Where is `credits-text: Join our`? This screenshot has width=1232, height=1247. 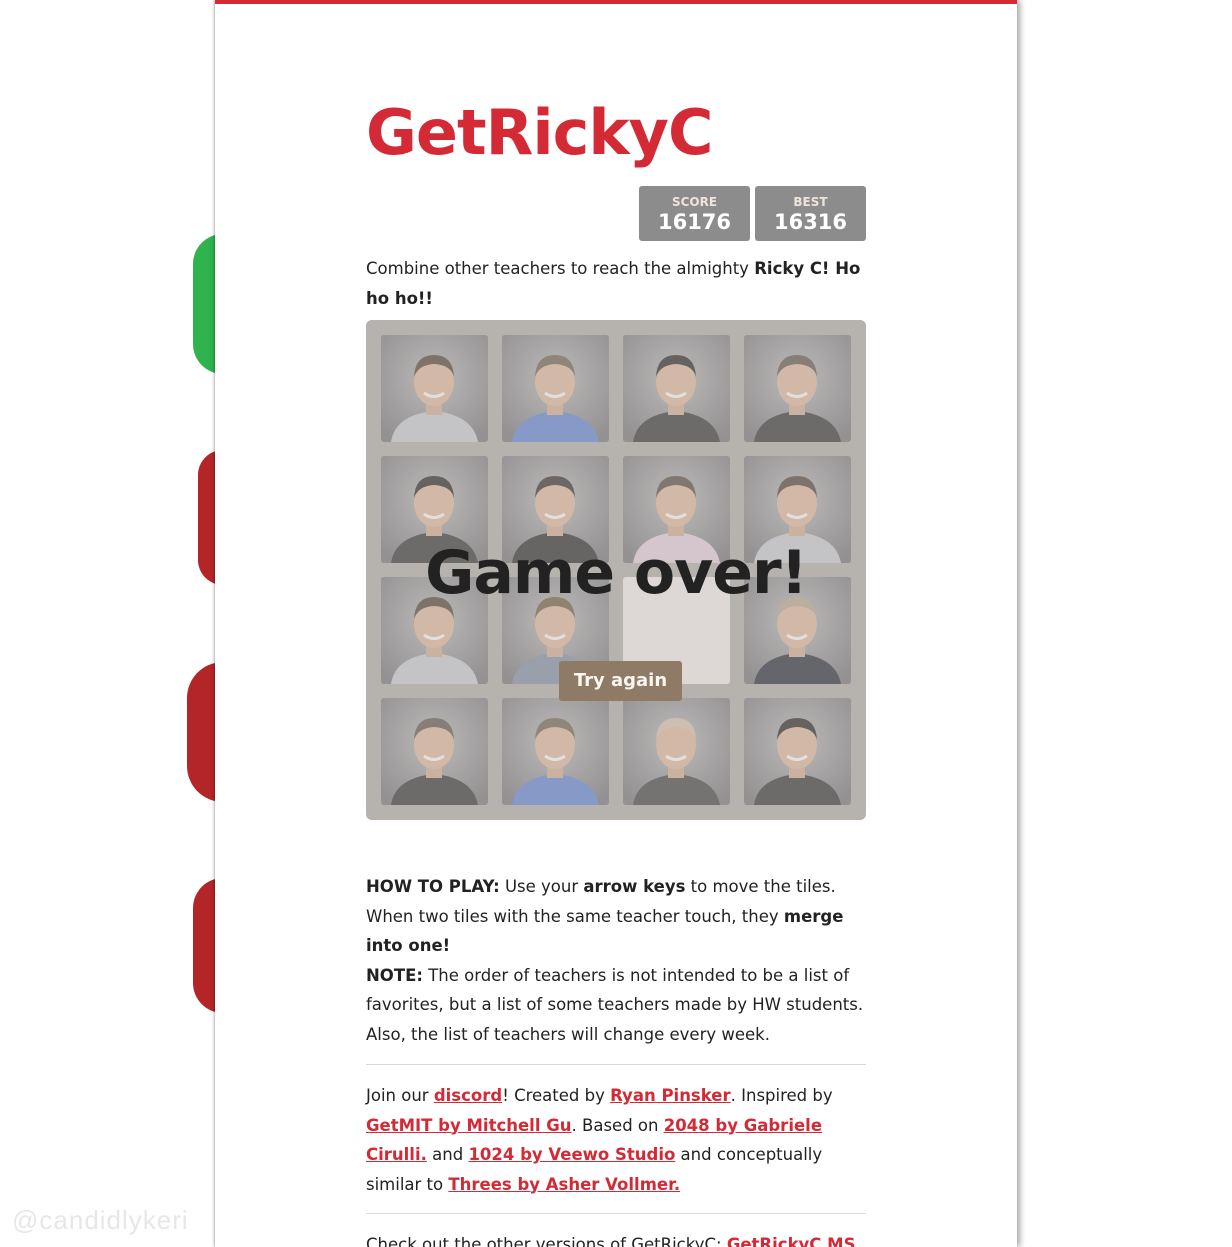
credits-text: Join our is located at coordinates (400, 1095).